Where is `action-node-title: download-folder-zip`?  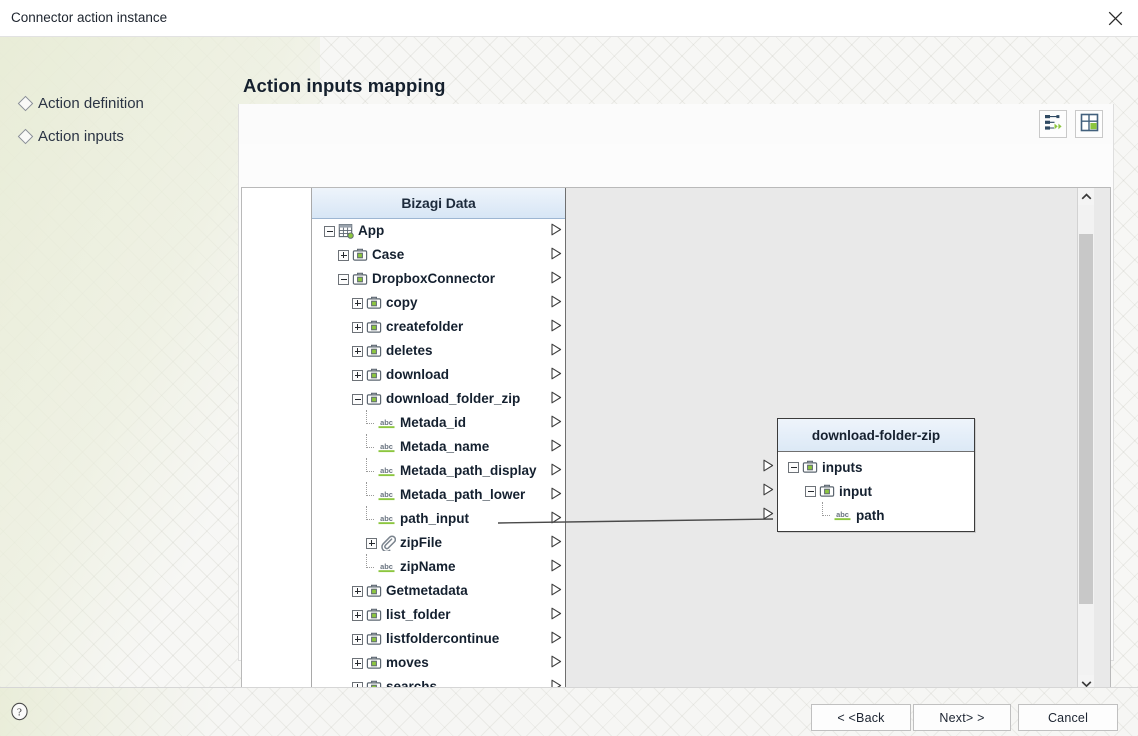
action-node-title: download-folder-zip is located at coordinates (876, 435).